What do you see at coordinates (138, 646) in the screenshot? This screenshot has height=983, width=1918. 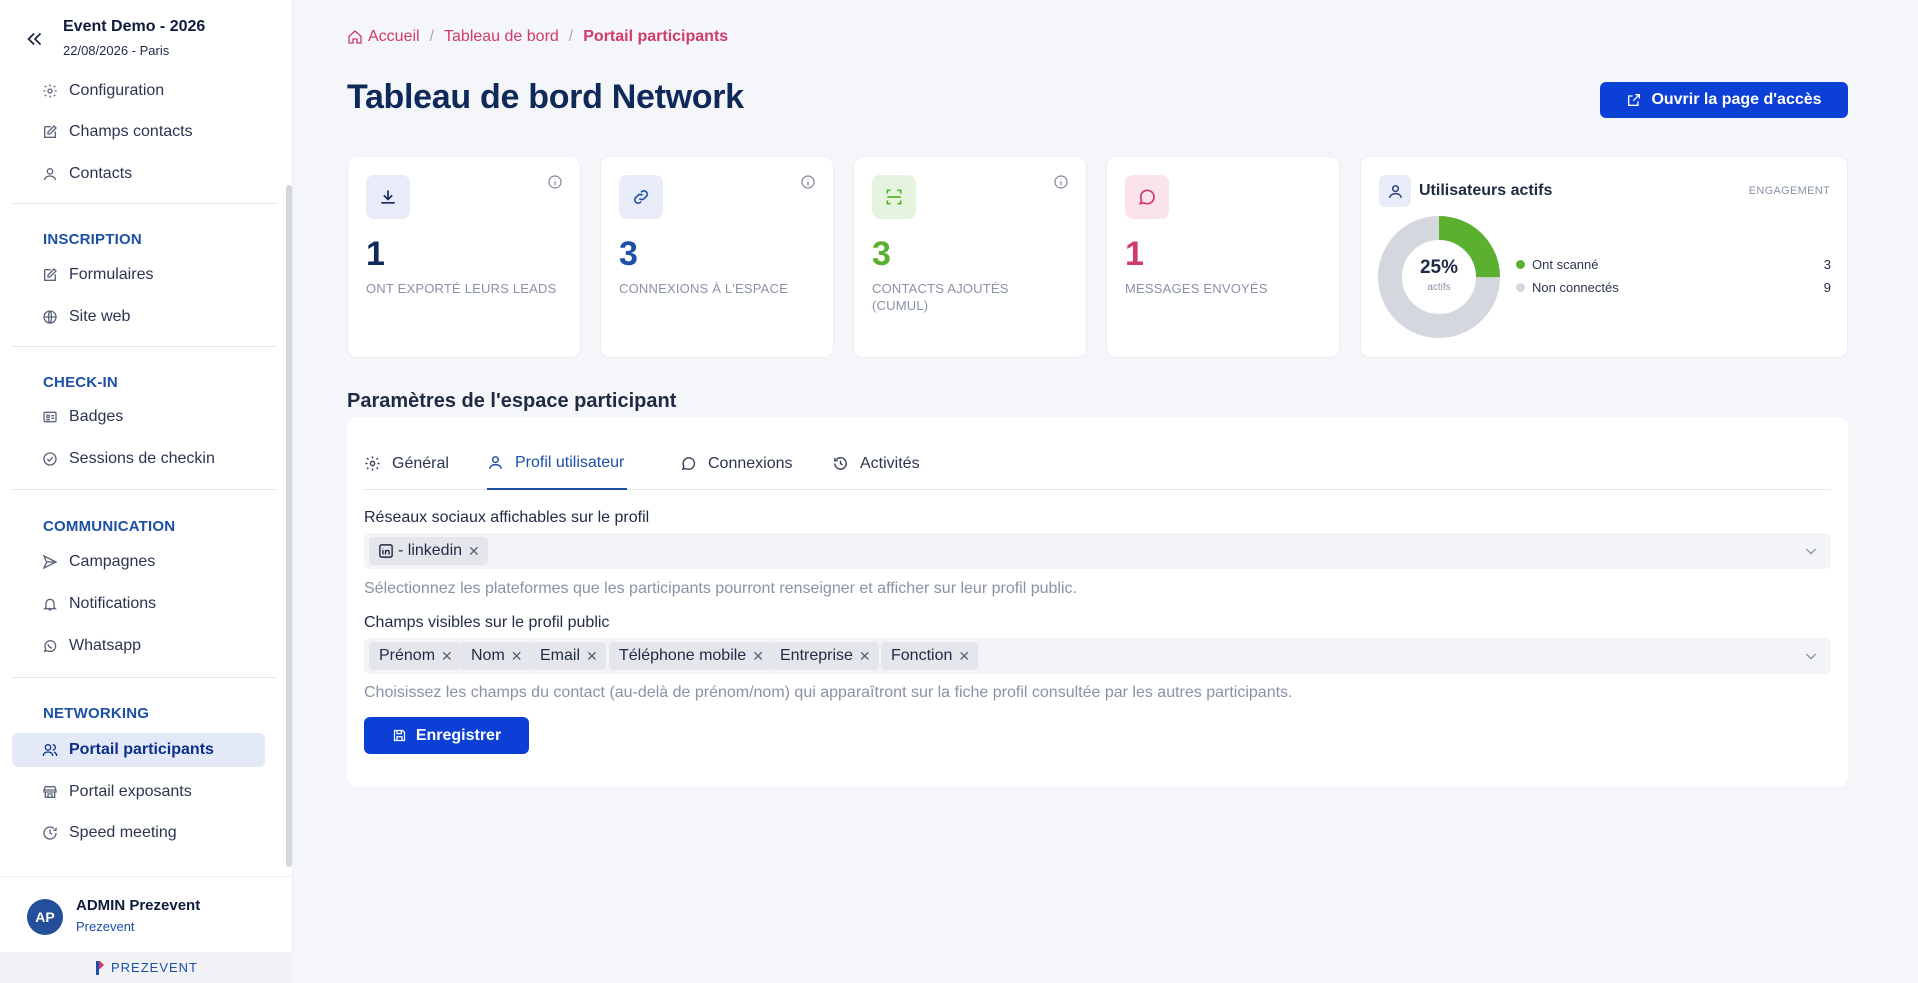 I see `sidebar-item-whatsapp: Whatsapp` at bounding box center [138, 646].